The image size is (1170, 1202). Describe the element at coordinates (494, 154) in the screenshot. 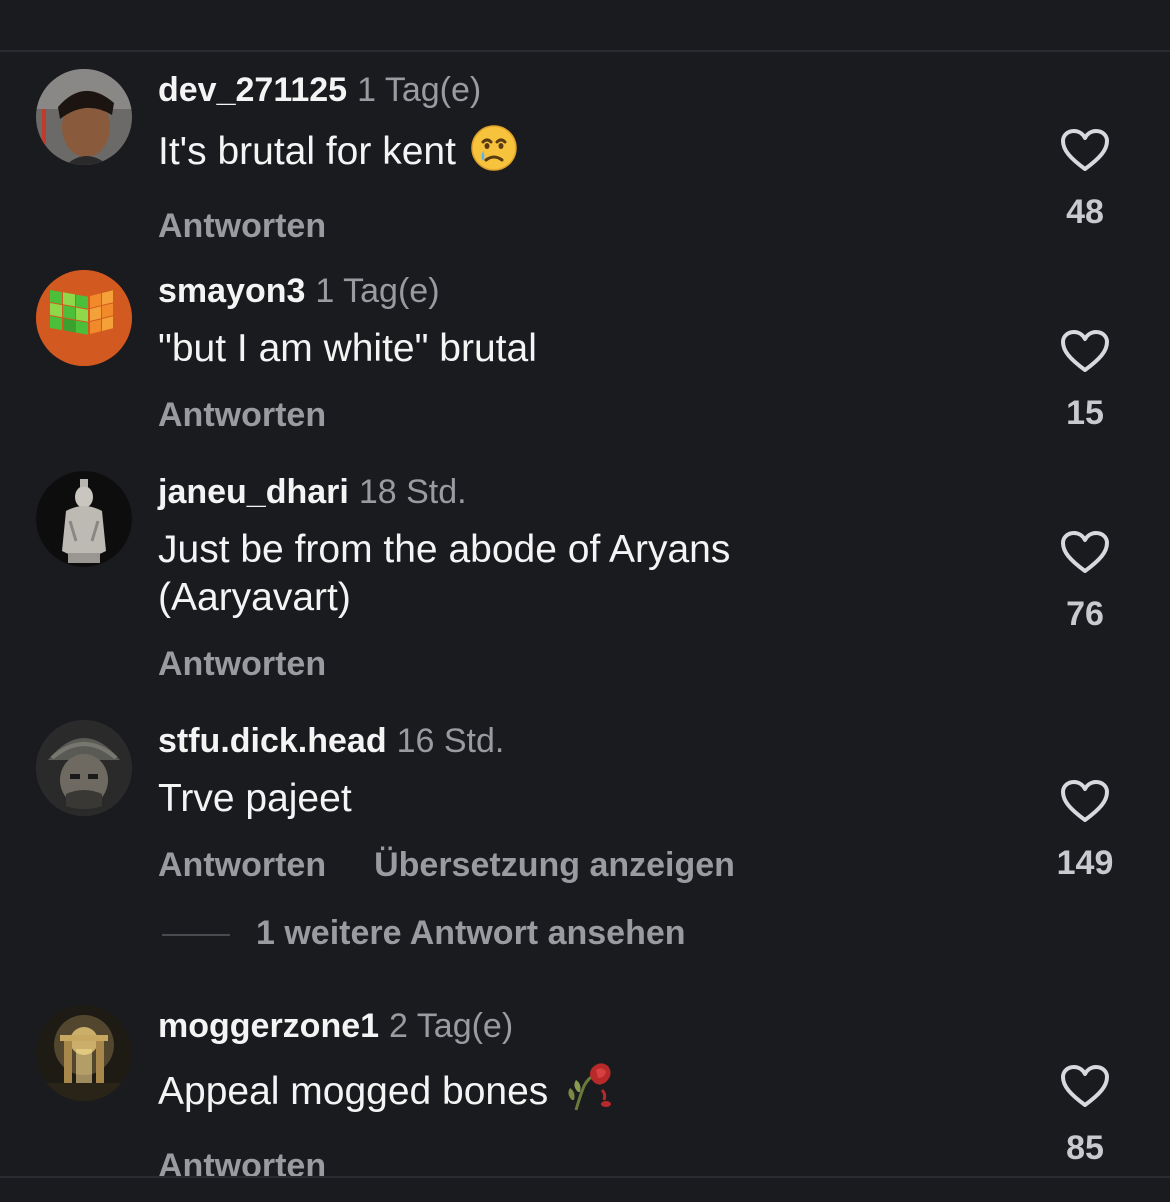

I see `crying-face-icon` at that location.